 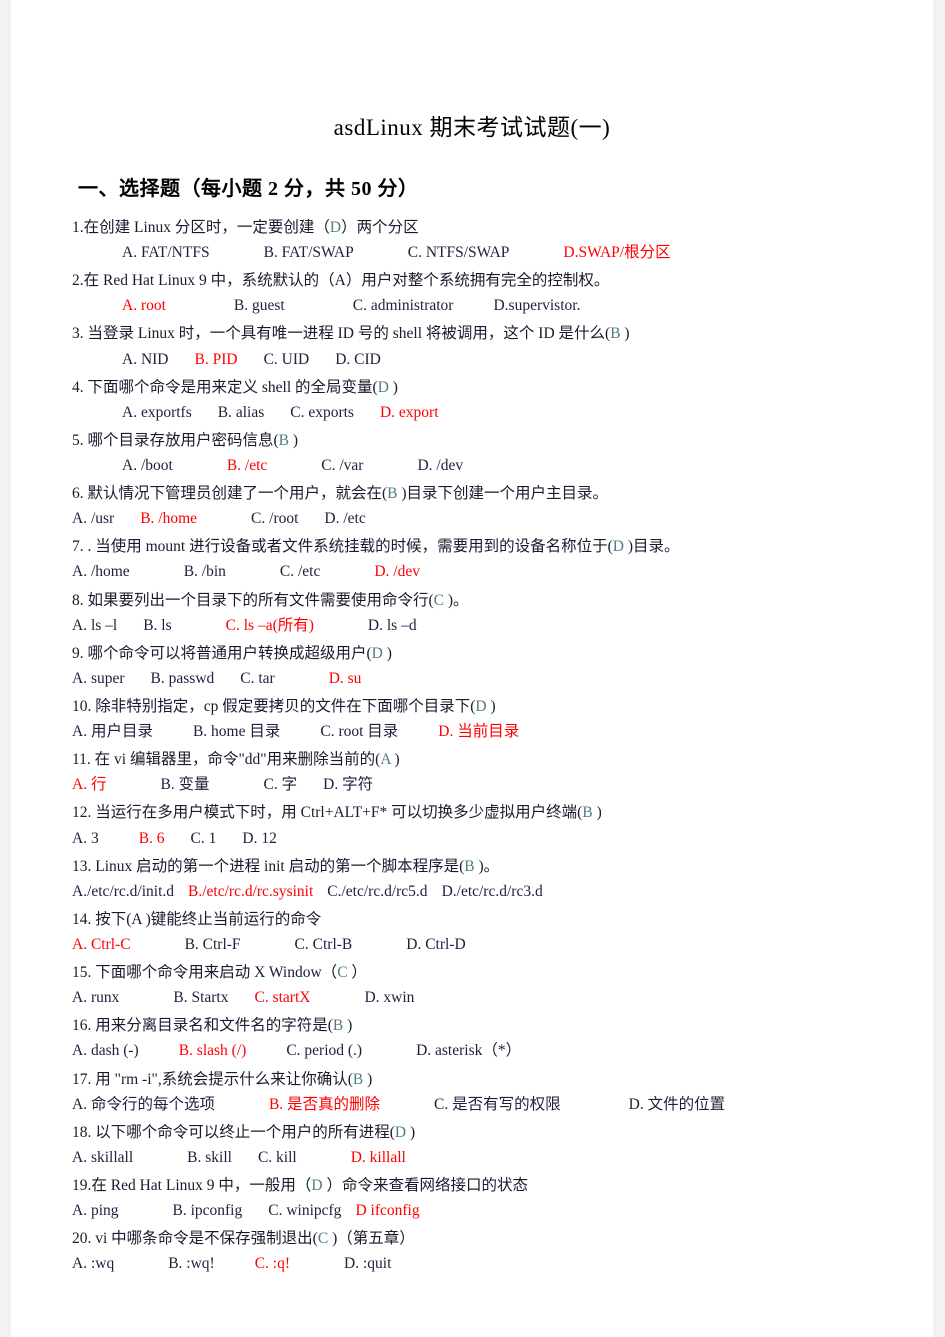 I want to click on option: A. super, so click(x=98, y=678).